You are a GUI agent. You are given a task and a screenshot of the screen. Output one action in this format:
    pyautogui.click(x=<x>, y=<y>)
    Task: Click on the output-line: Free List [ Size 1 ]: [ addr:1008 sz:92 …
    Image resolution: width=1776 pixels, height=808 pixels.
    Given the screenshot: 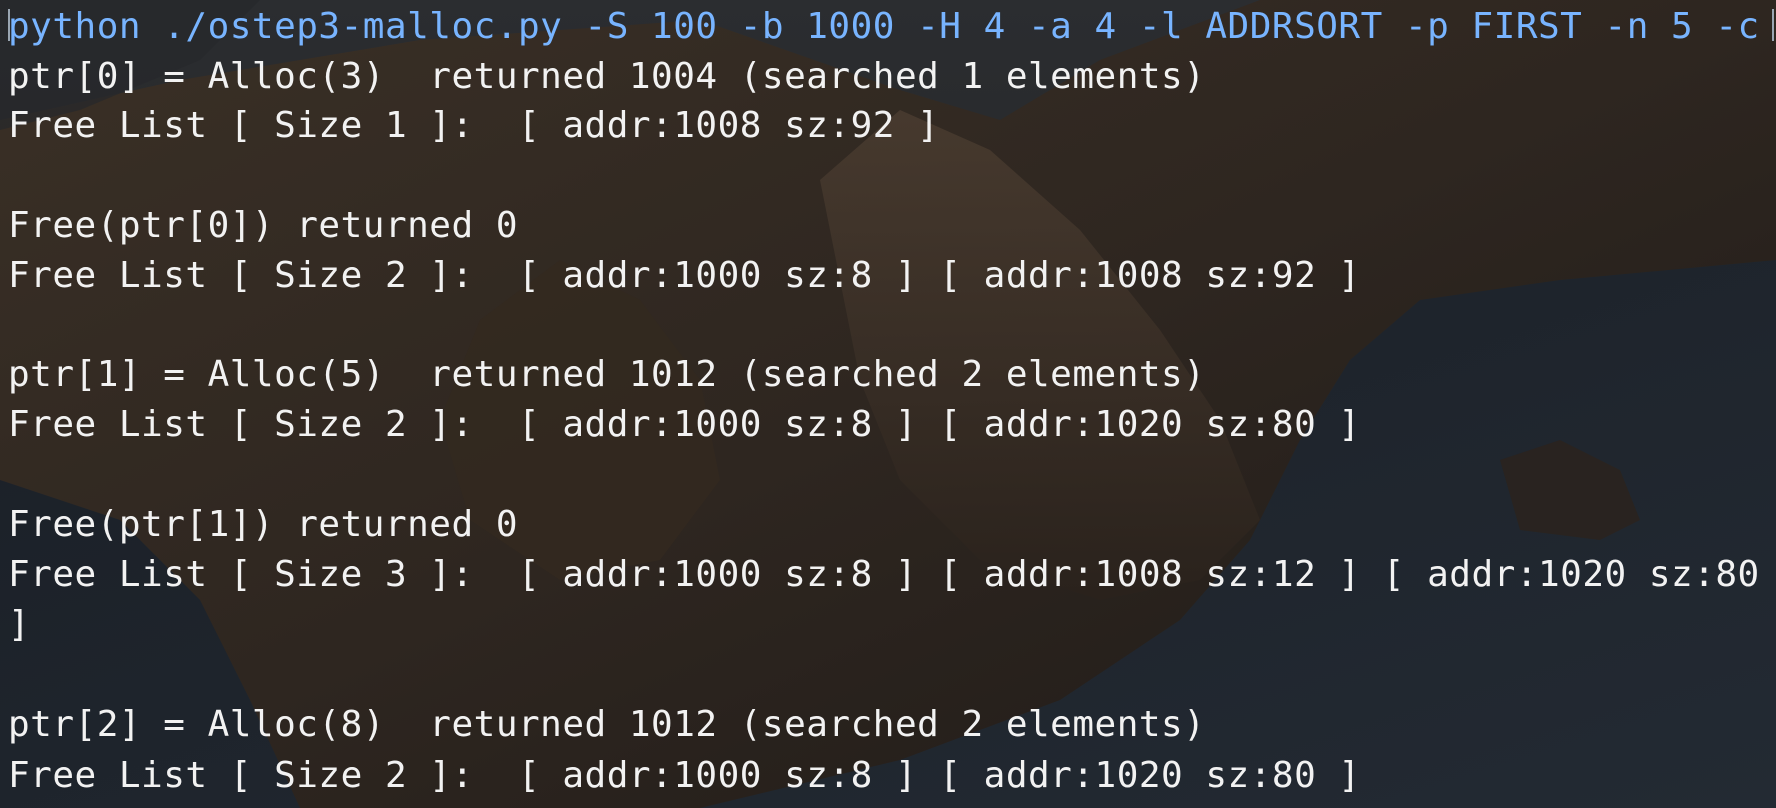 What is the action you would take?
    pyautogui.click(x=474, y=125)
    